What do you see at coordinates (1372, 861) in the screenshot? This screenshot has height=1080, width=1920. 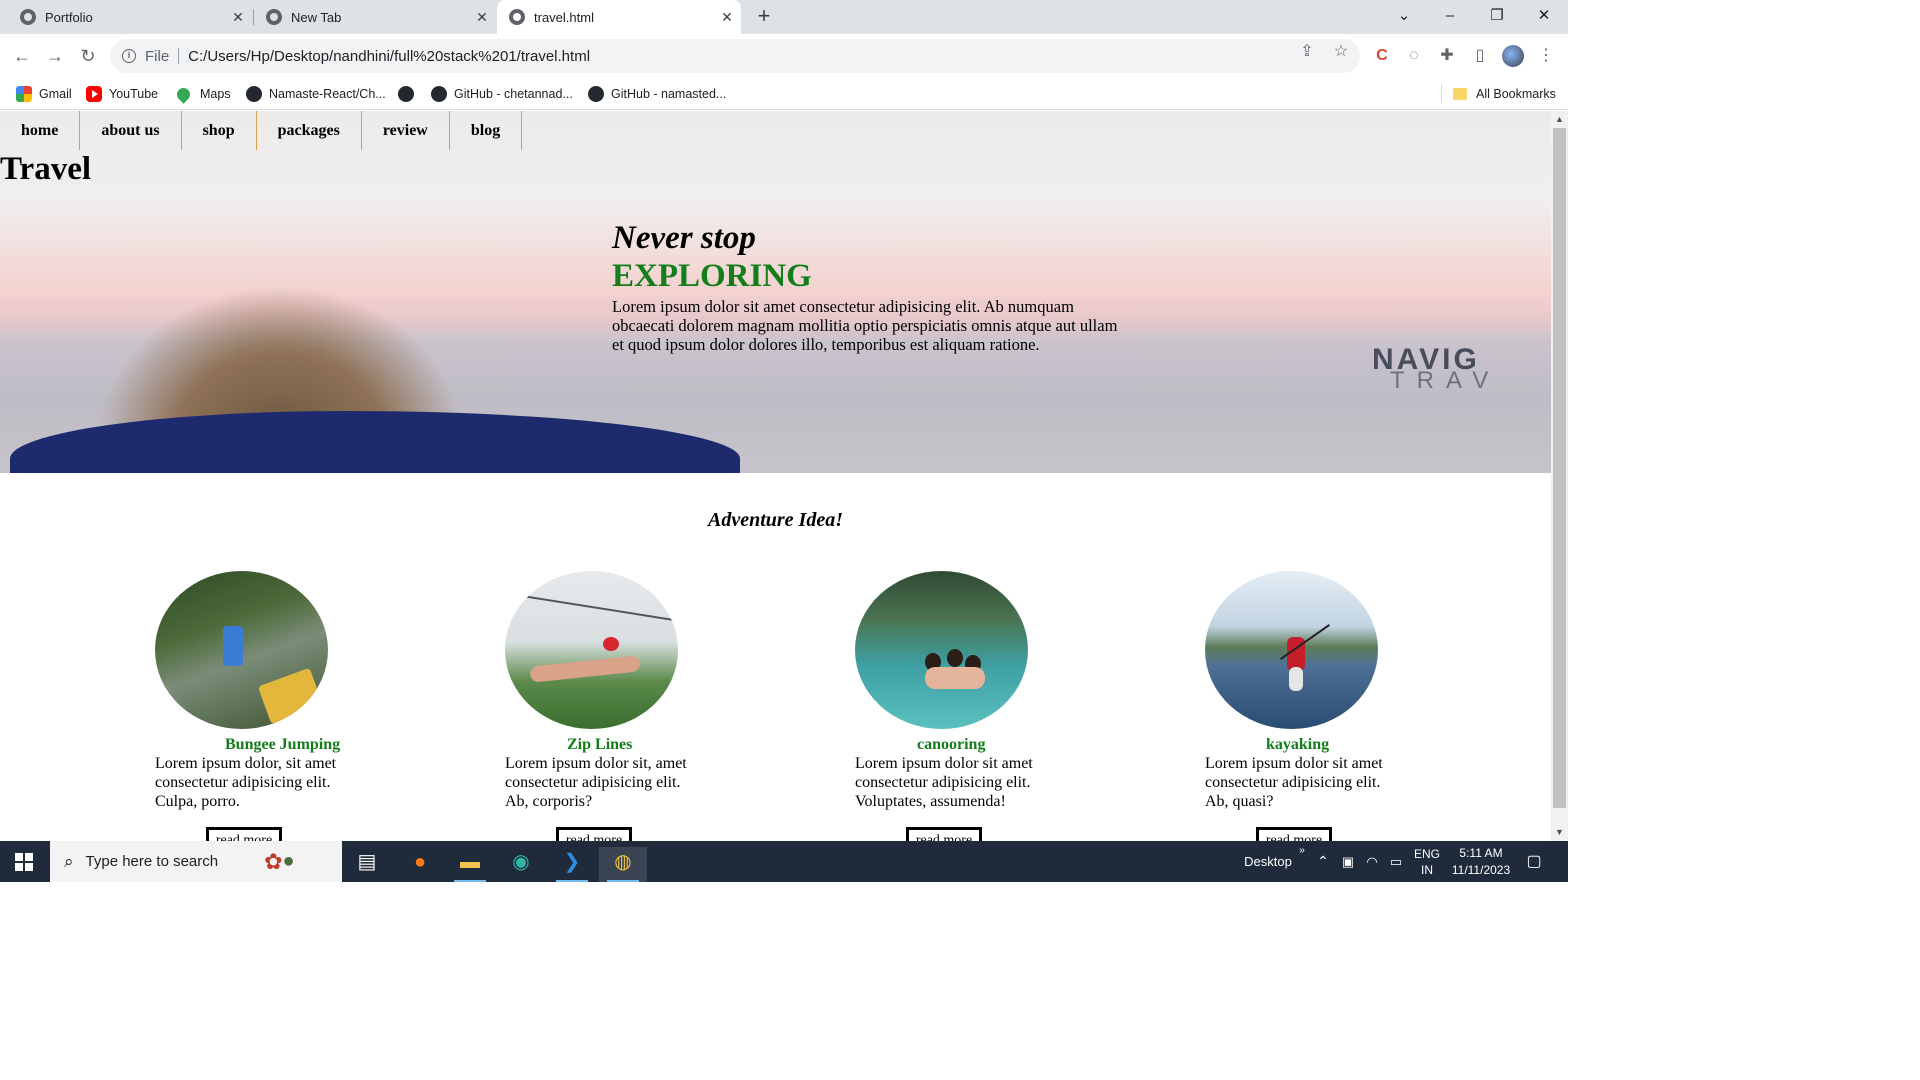 I see `wifi-icon: ◠` at bounding box center [1372, 861].